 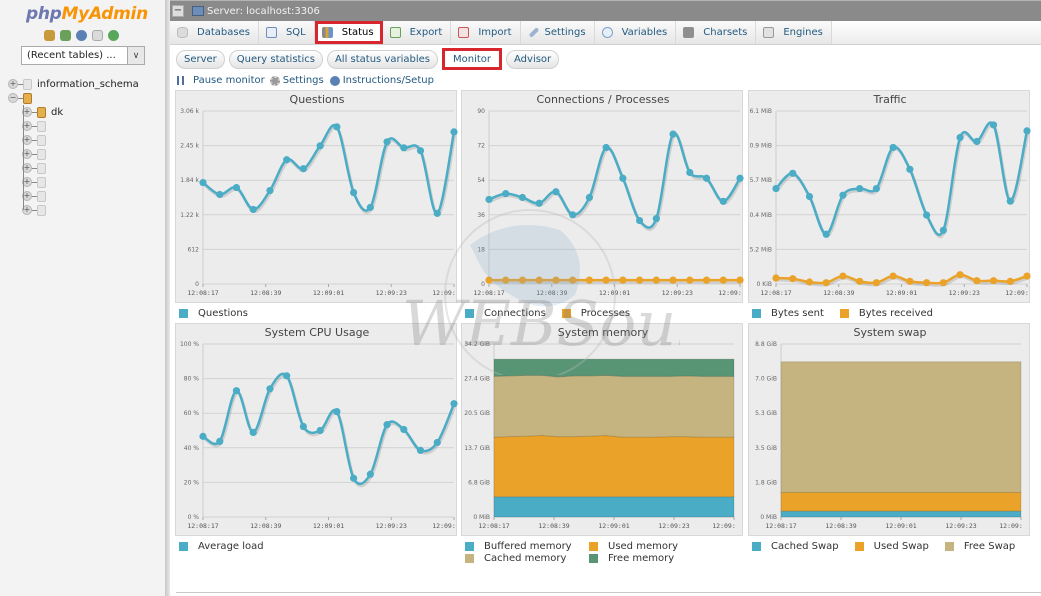 What do you see at coordinates (221, 546) in the screenshot?
I see `legend-item: Average load` at bounding box center [221, 546].